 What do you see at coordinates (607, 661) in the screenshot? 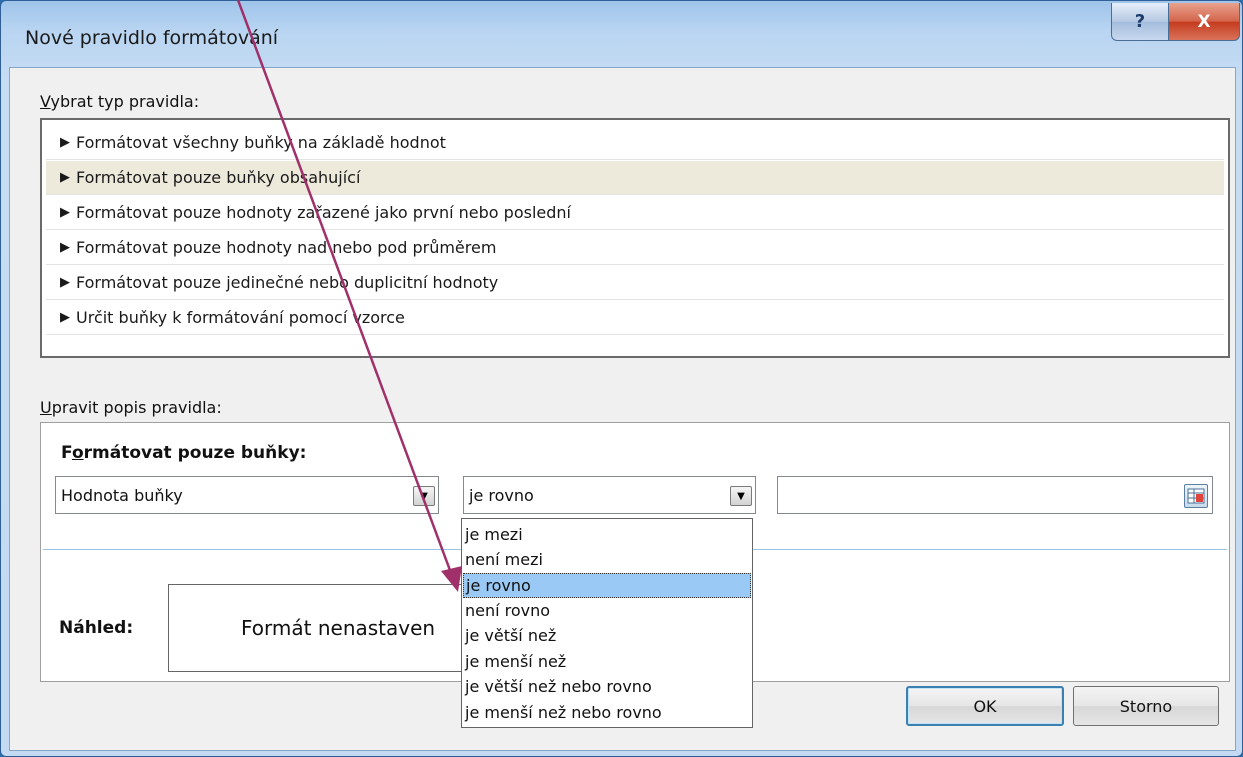
I see `operator-option: je menší než` at bounding box center [607, 661].